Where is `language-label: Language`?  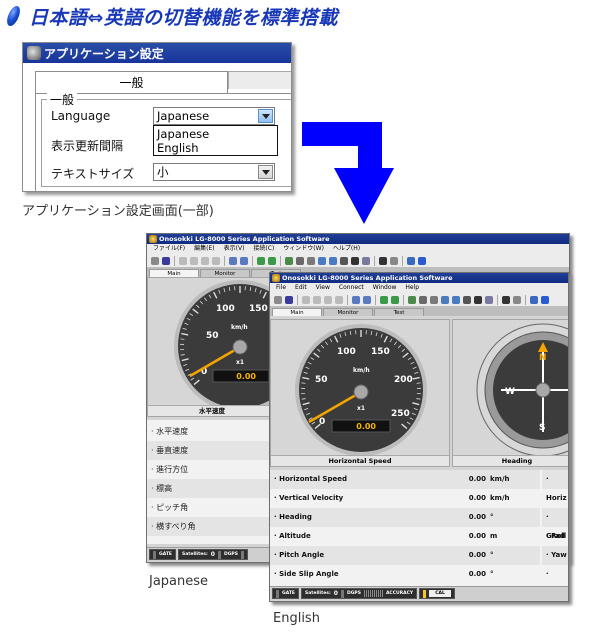
language-label: Language is located at coordinates (81, 116).